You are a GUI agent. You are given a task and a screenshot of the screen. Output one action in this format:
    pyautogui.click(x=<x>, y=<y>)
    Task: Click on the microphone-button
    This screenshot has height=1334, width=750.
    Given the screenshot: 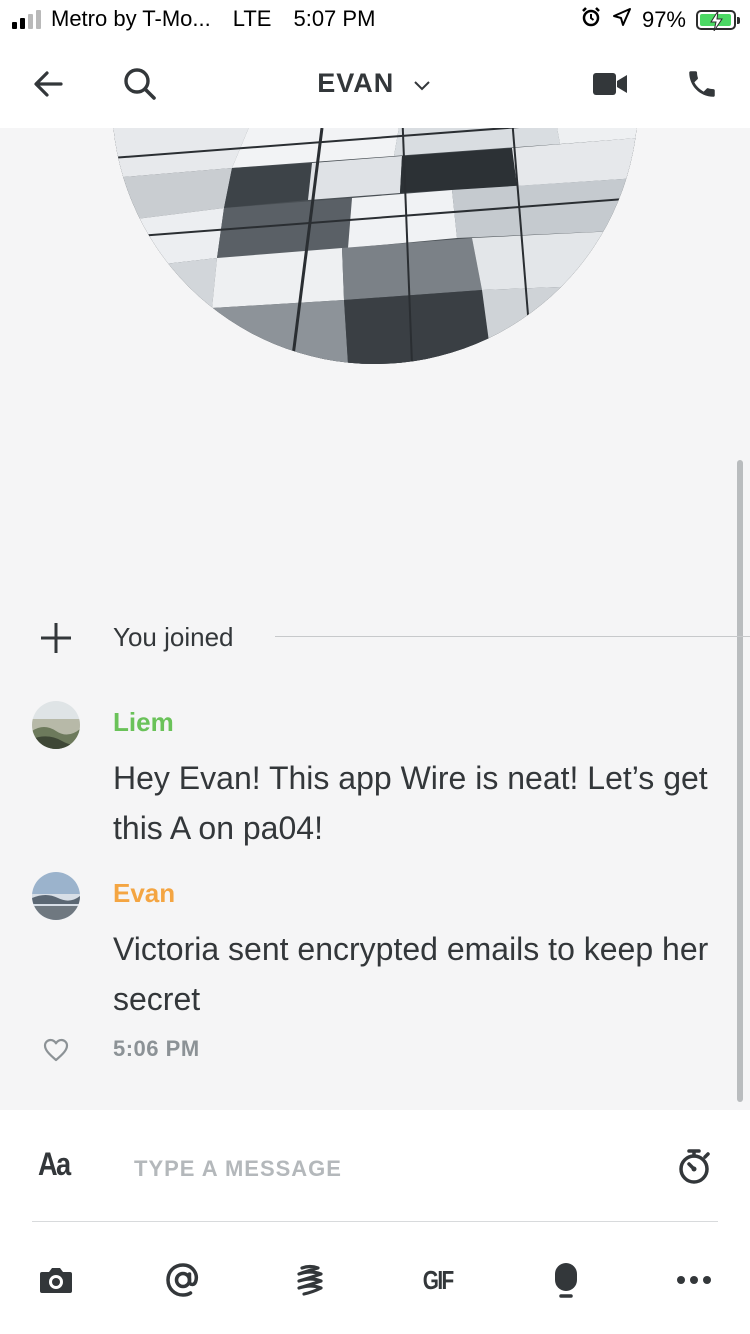 What is the action you would take?
    pyautogui.click(x=566, y=1280)
    